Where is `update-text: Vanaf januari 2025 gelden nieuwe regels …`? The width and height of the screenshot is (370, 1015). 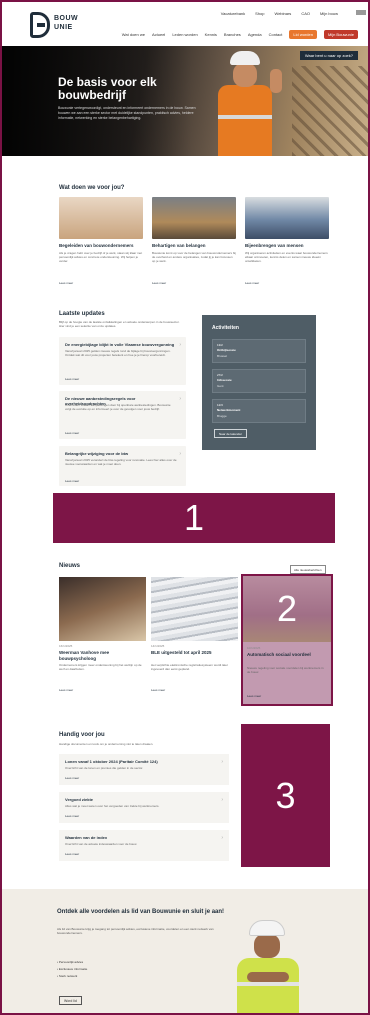
update-text: Vanaf januari 2025 gelden nieuwe regels … is located at coordinates (118, 353).